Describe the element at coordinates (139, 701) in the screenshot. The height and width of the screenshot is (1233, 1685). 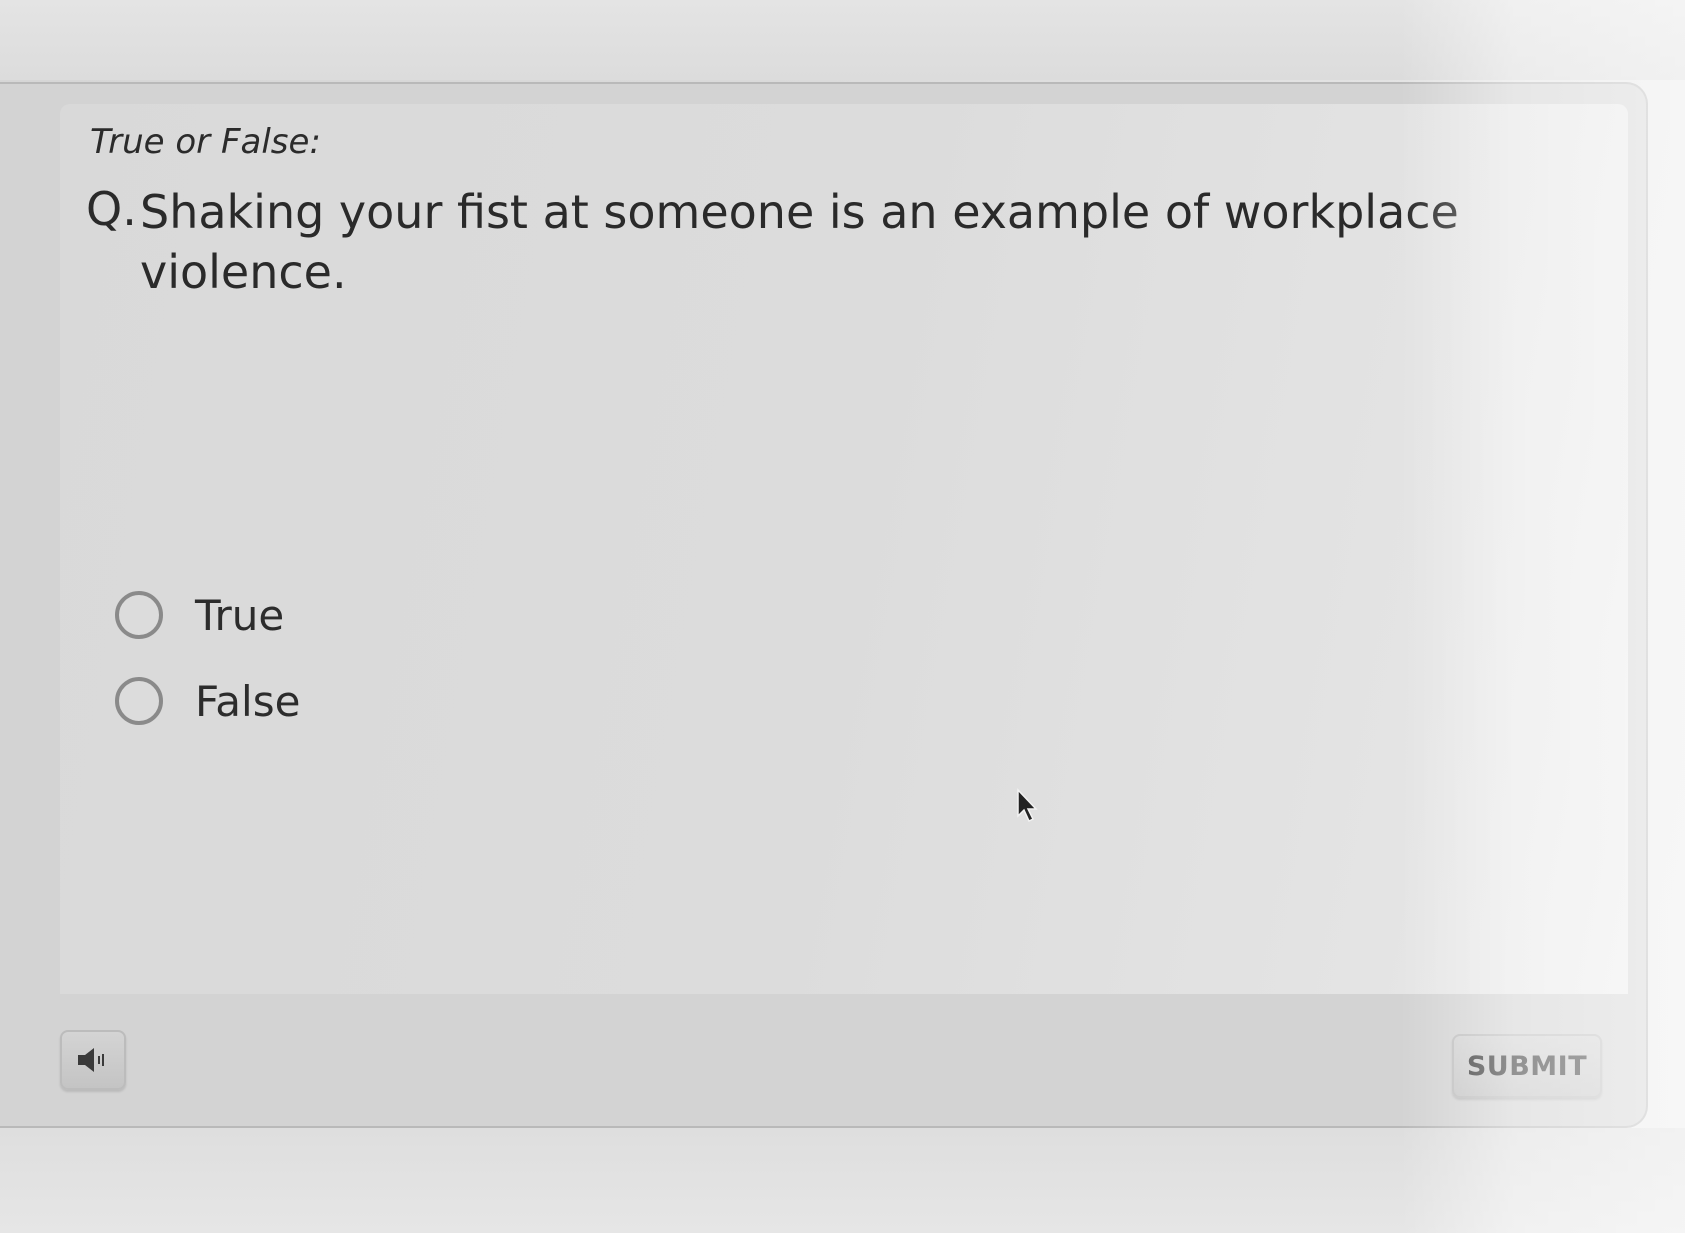
I see `radio-false` at that location.